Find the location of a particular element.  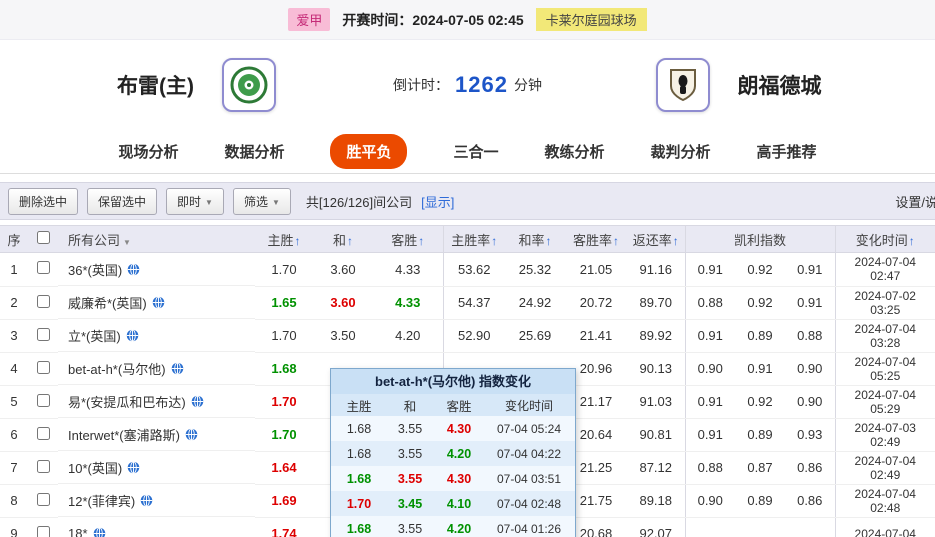

countdown-value: 1262 is located at coordinates (481, 84).